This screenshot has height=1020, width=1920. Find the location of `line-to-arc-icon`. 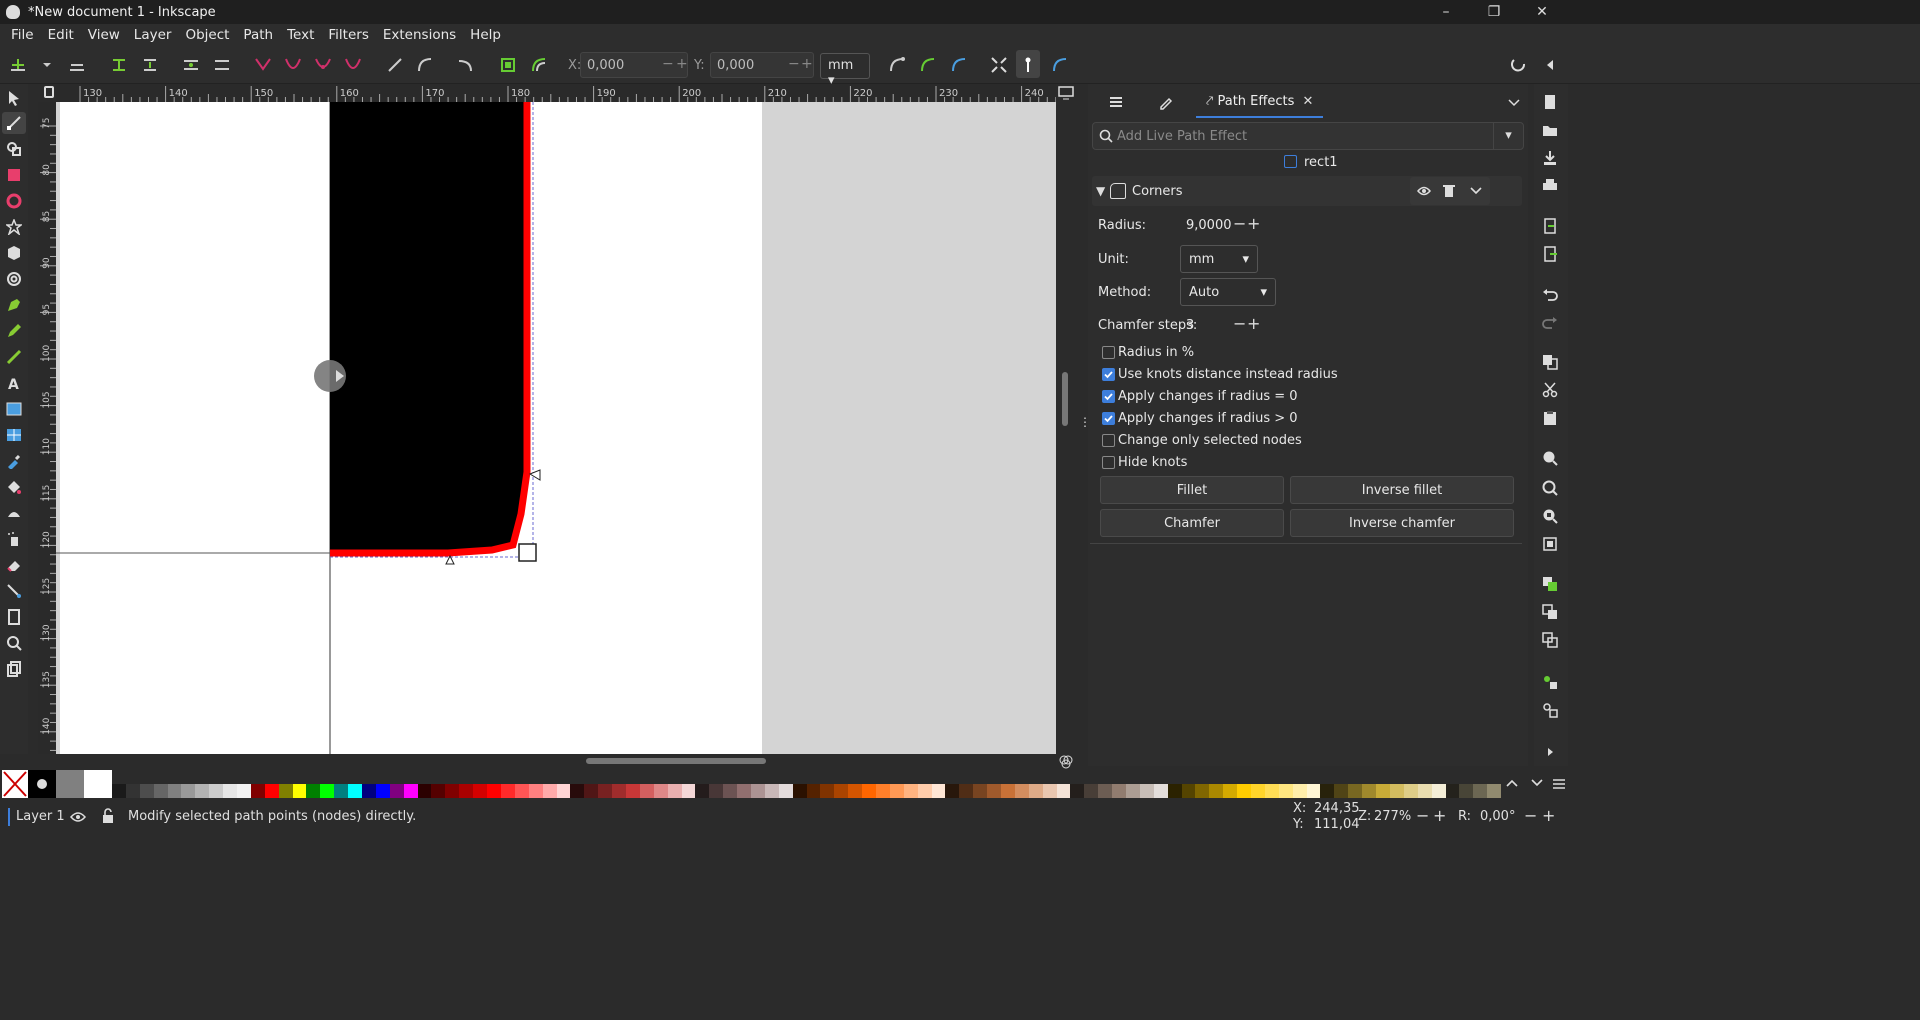

line-to-arc-icon is located at coordinates (465, 65).